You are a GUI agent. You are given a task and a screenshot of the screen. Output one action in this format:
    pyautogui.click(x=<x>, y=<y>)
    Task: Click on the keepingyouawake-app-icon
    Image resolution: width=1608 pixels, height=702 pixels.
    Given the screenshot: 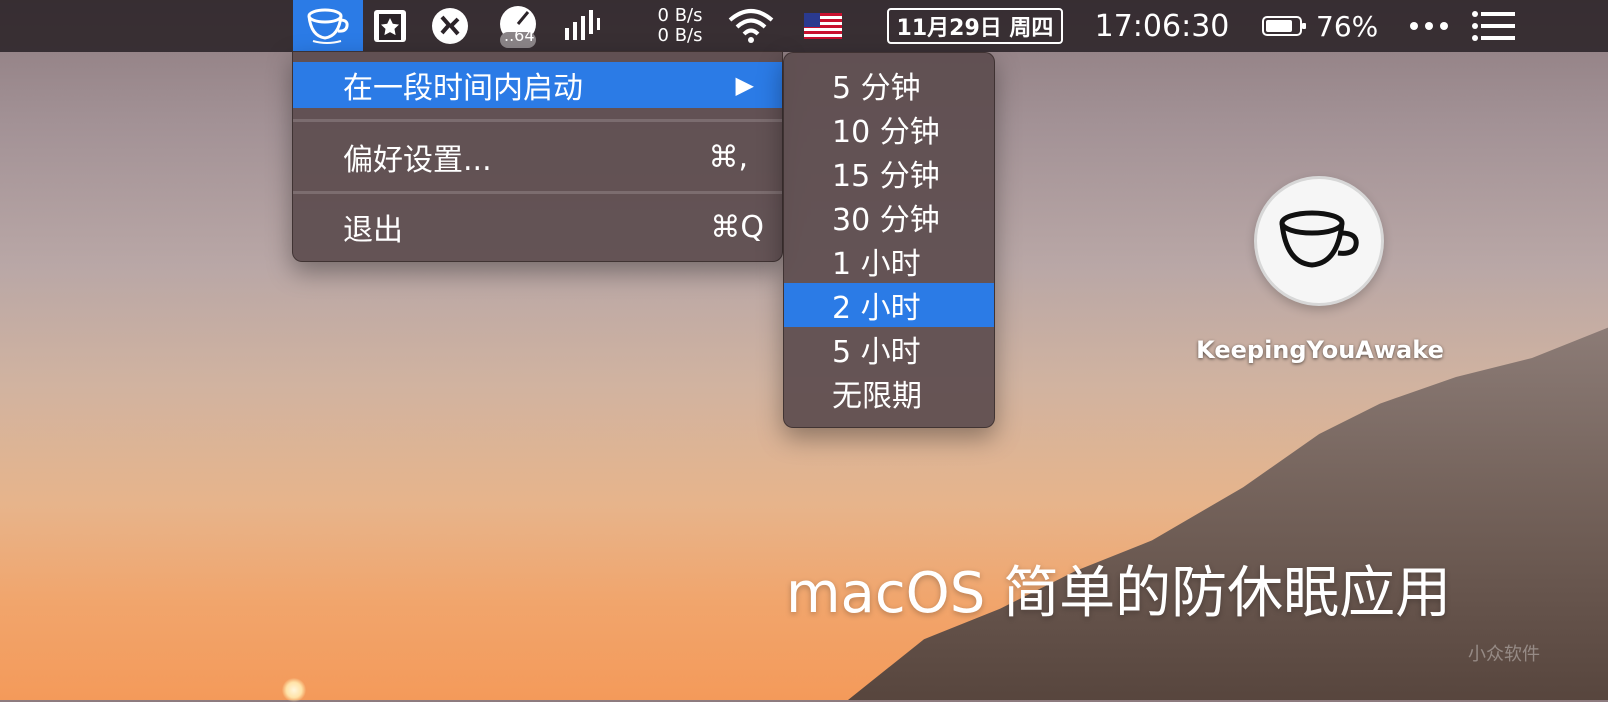 What is the action you would take?
    pyautogui.click(x=1319, y=241)
    